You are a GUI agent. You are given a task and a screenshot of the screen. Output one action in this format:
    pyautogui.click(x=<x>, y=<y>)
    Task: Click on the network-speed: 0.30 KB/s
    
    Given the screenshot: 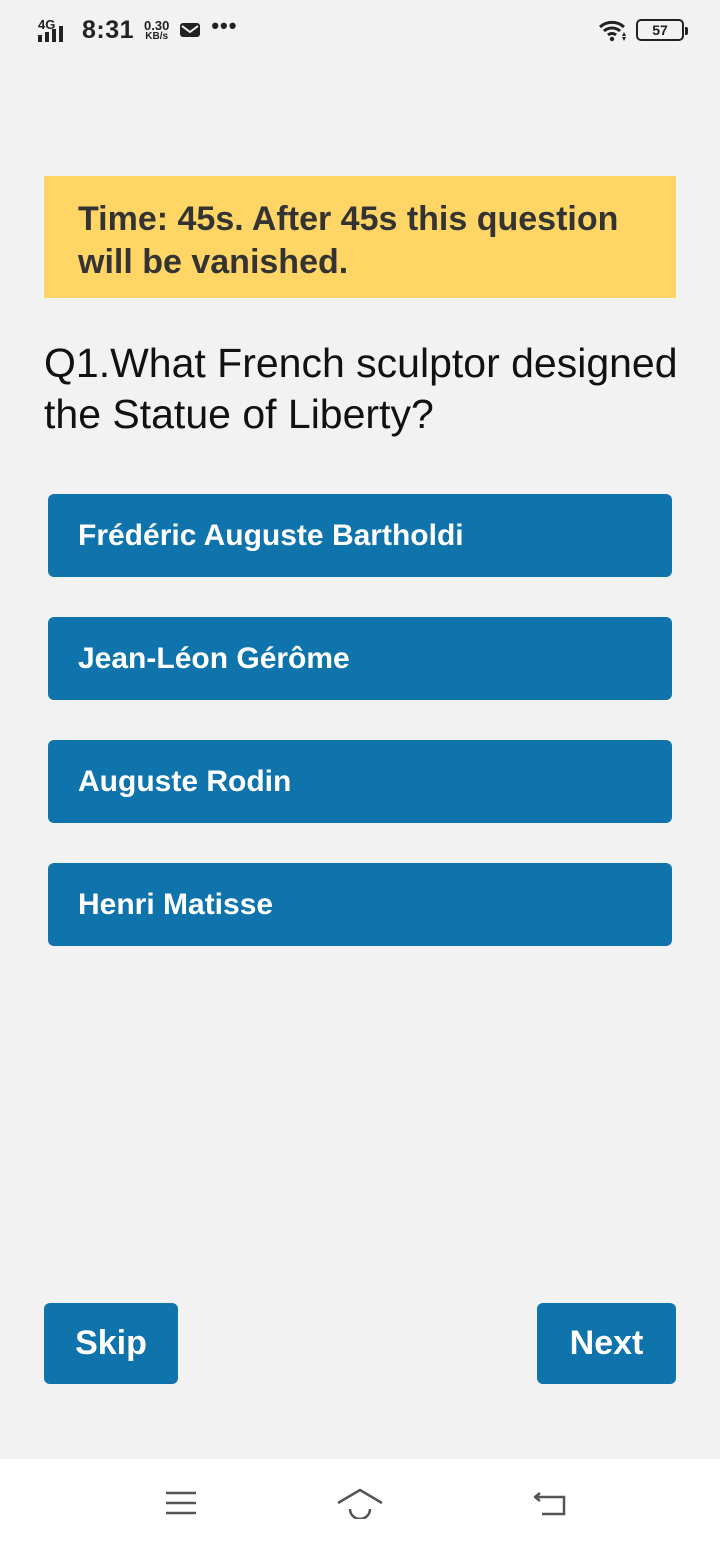 What is the action you would take?
    pyautogui.click(x=156, y=30)
    